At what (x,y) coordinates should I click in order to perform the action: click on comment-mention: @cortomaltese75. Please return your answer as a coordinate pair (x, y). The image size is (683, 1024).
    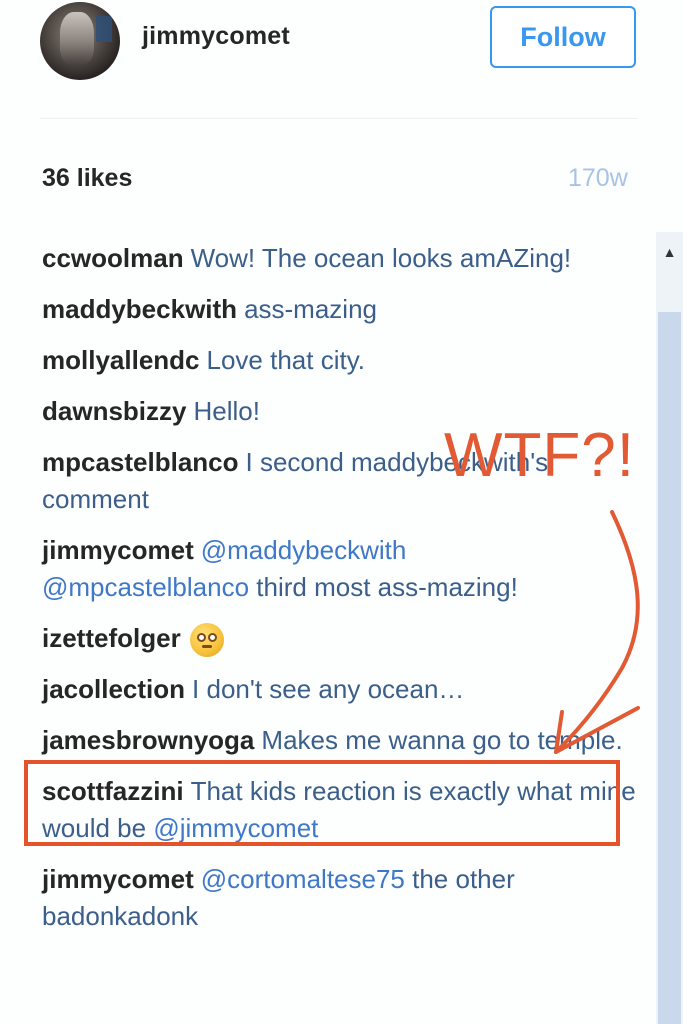
    Looking at the image, I should click on (303, 879).